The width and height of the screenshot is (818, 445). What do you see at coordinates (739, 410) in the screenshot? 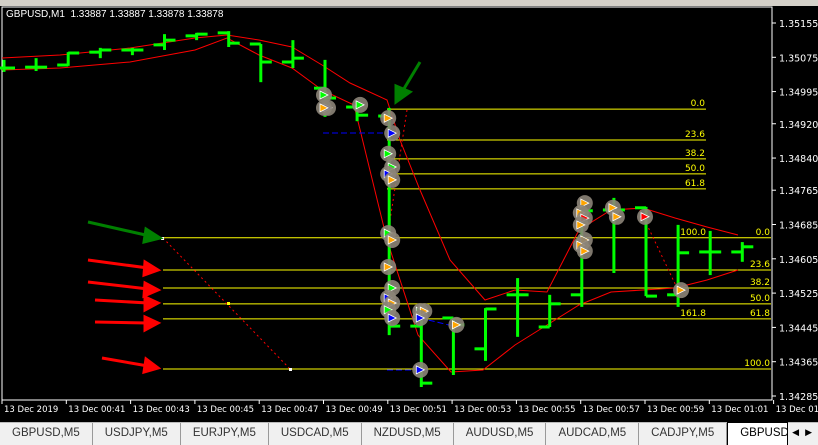
I see `time-label: 13 Dec 01:01` at bounding box center [739, 410].